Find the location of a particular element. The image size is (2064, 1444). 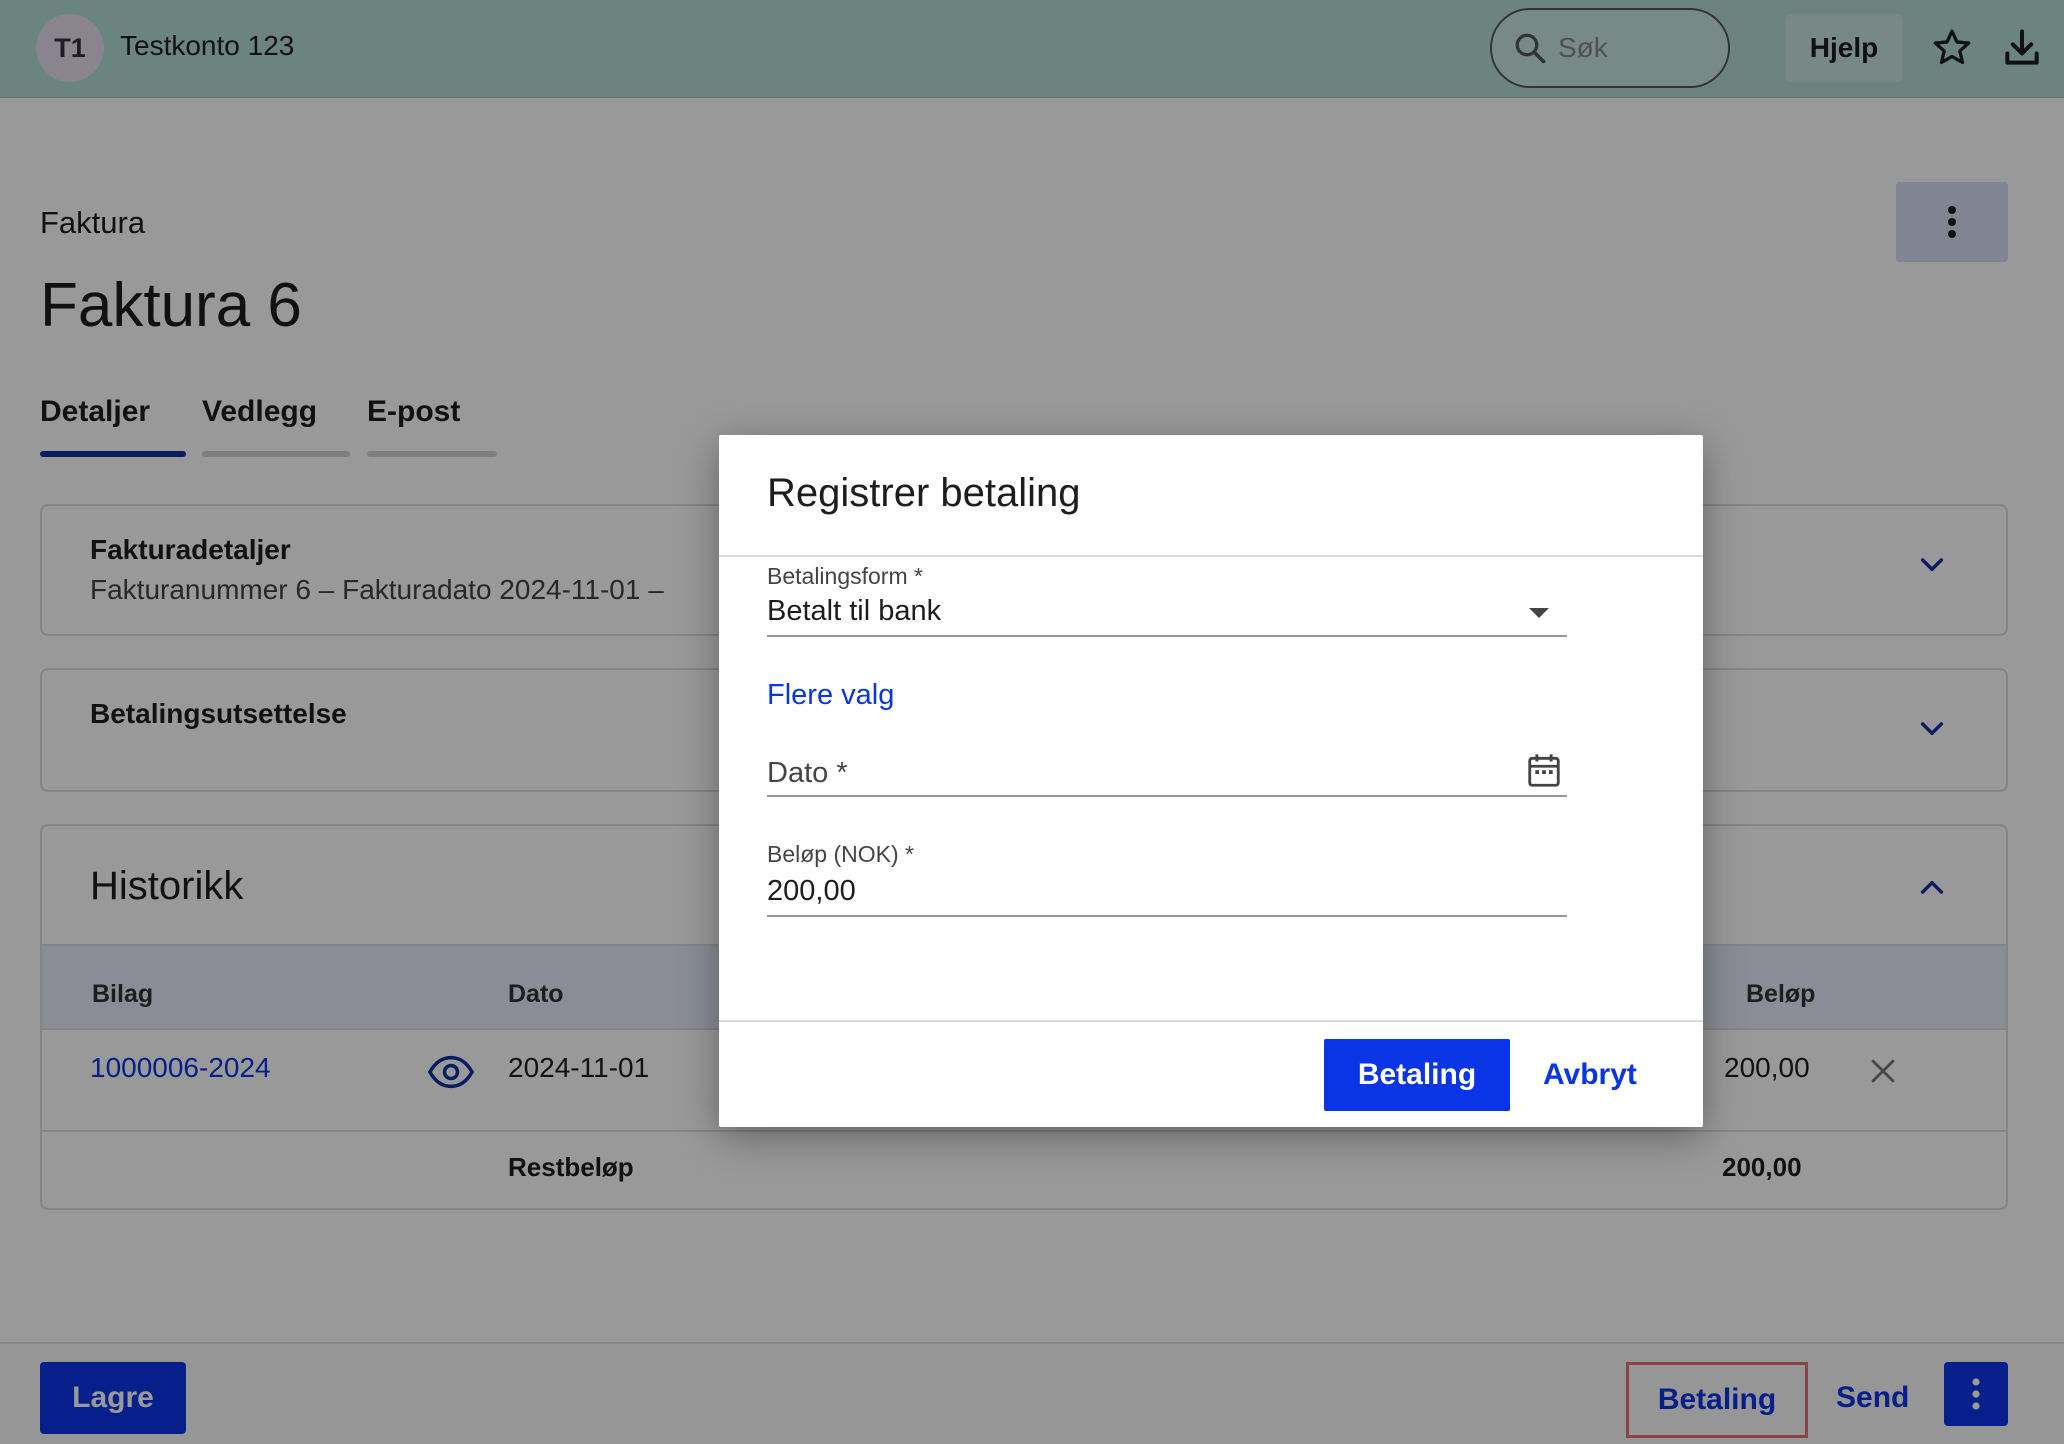

dropdown-arrow-icon is located at coordinates (1539, 613).